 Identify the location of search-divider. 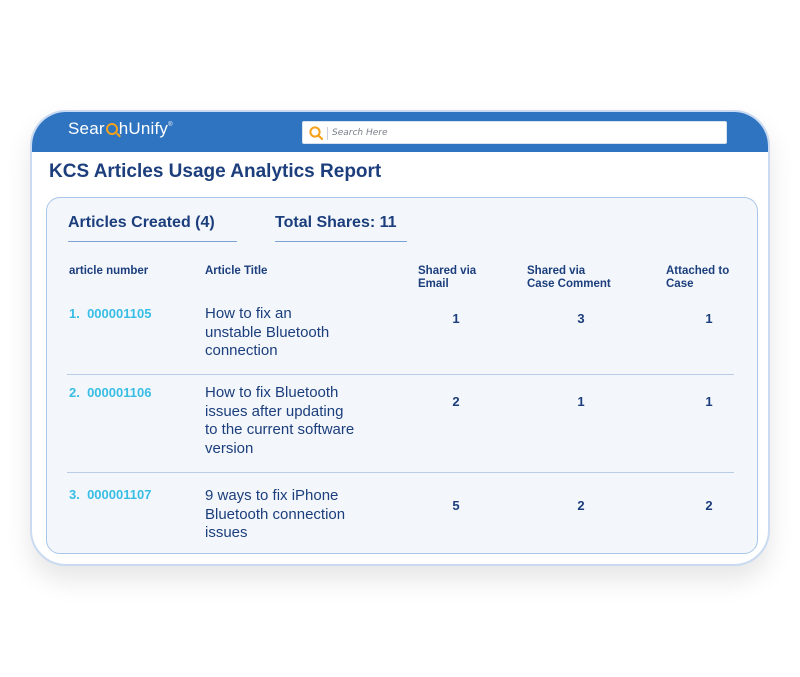
(327, 133).